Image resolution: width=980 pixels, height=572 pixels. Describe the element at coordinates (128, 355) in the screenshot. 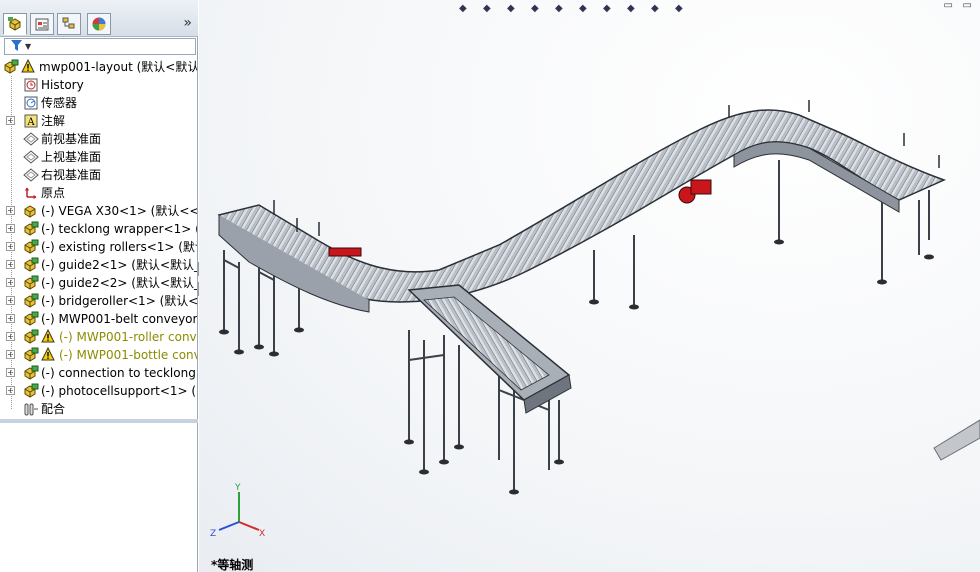

I see `tree-item-label: (-) MWP001-bottle conv` at that location.